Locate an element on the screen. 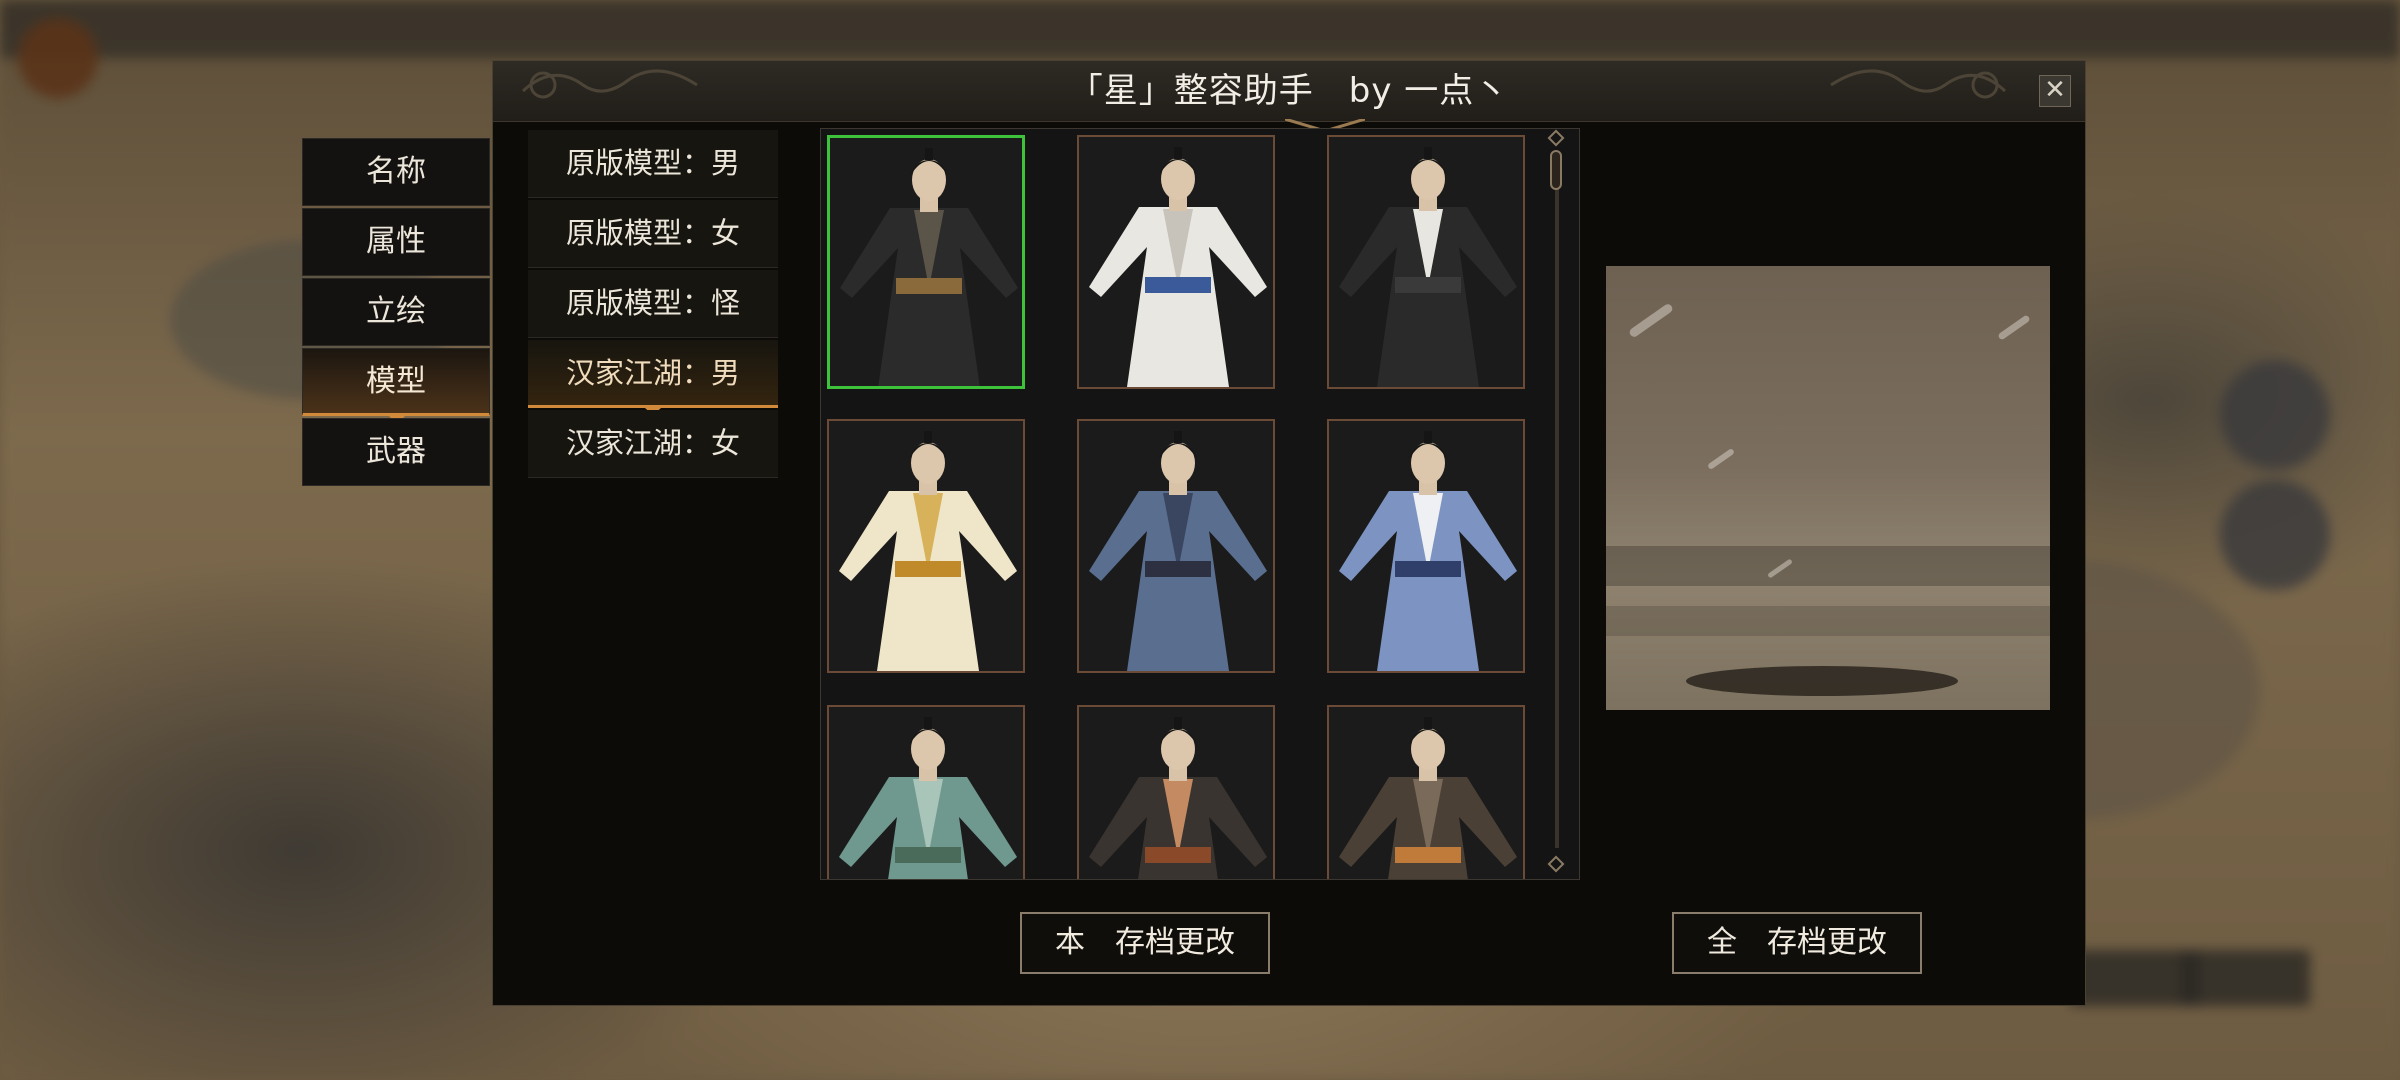 The width and height of the screenshot is (2400, 1080). close-button: ✕ is located at coordinates (2055, 91).